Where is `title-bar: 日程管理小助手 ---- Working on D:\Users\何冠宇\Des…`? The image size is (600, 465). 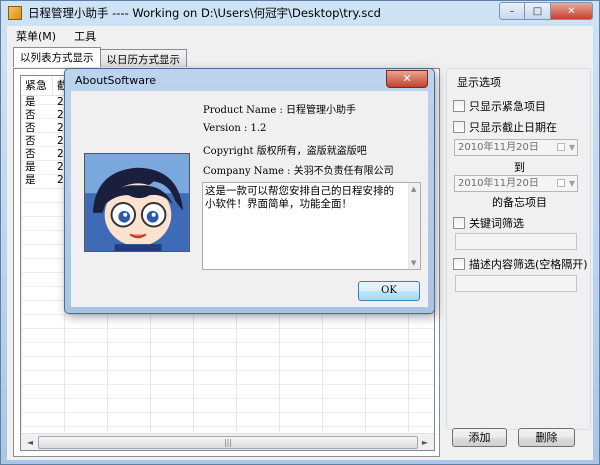
title-bar: 日程管理小助手 ---- Working on D:\Users\何冠宇\Des… is located at coordinates (300, 13).